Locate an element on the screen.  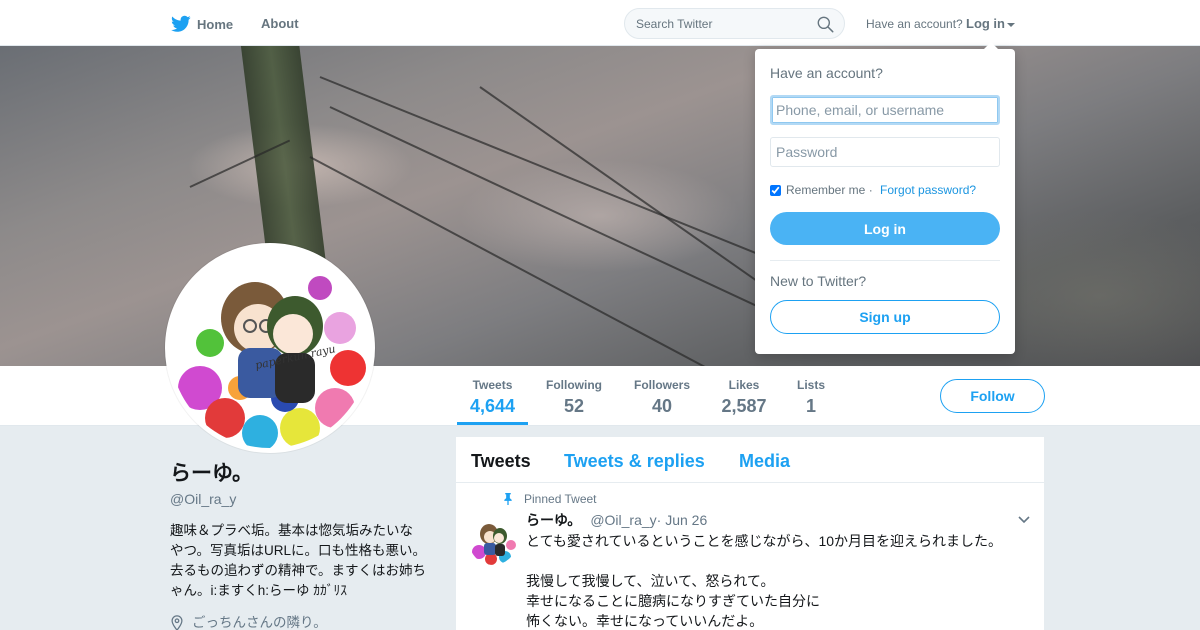
nav-home-link: Home is located at coordinates (202, 24).